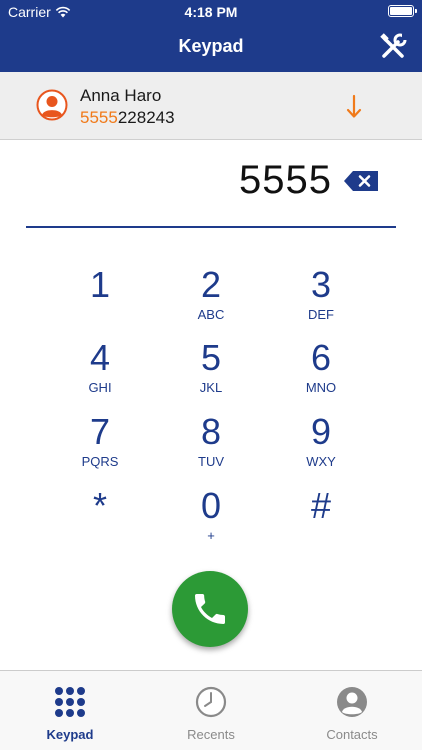 The image size is (422, 750). I want to click on tools-icon, so click(394, 45).